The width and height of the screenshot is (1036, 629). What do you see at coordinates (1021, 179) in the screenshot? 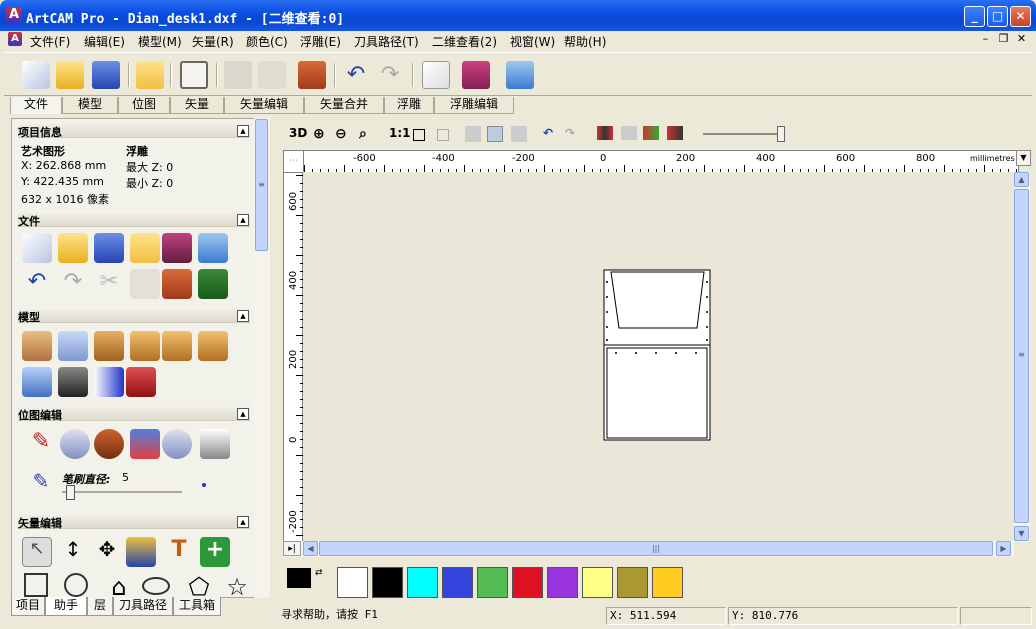
I see `scroll-up-icon: ▲` at bounding box center [1021, 179].